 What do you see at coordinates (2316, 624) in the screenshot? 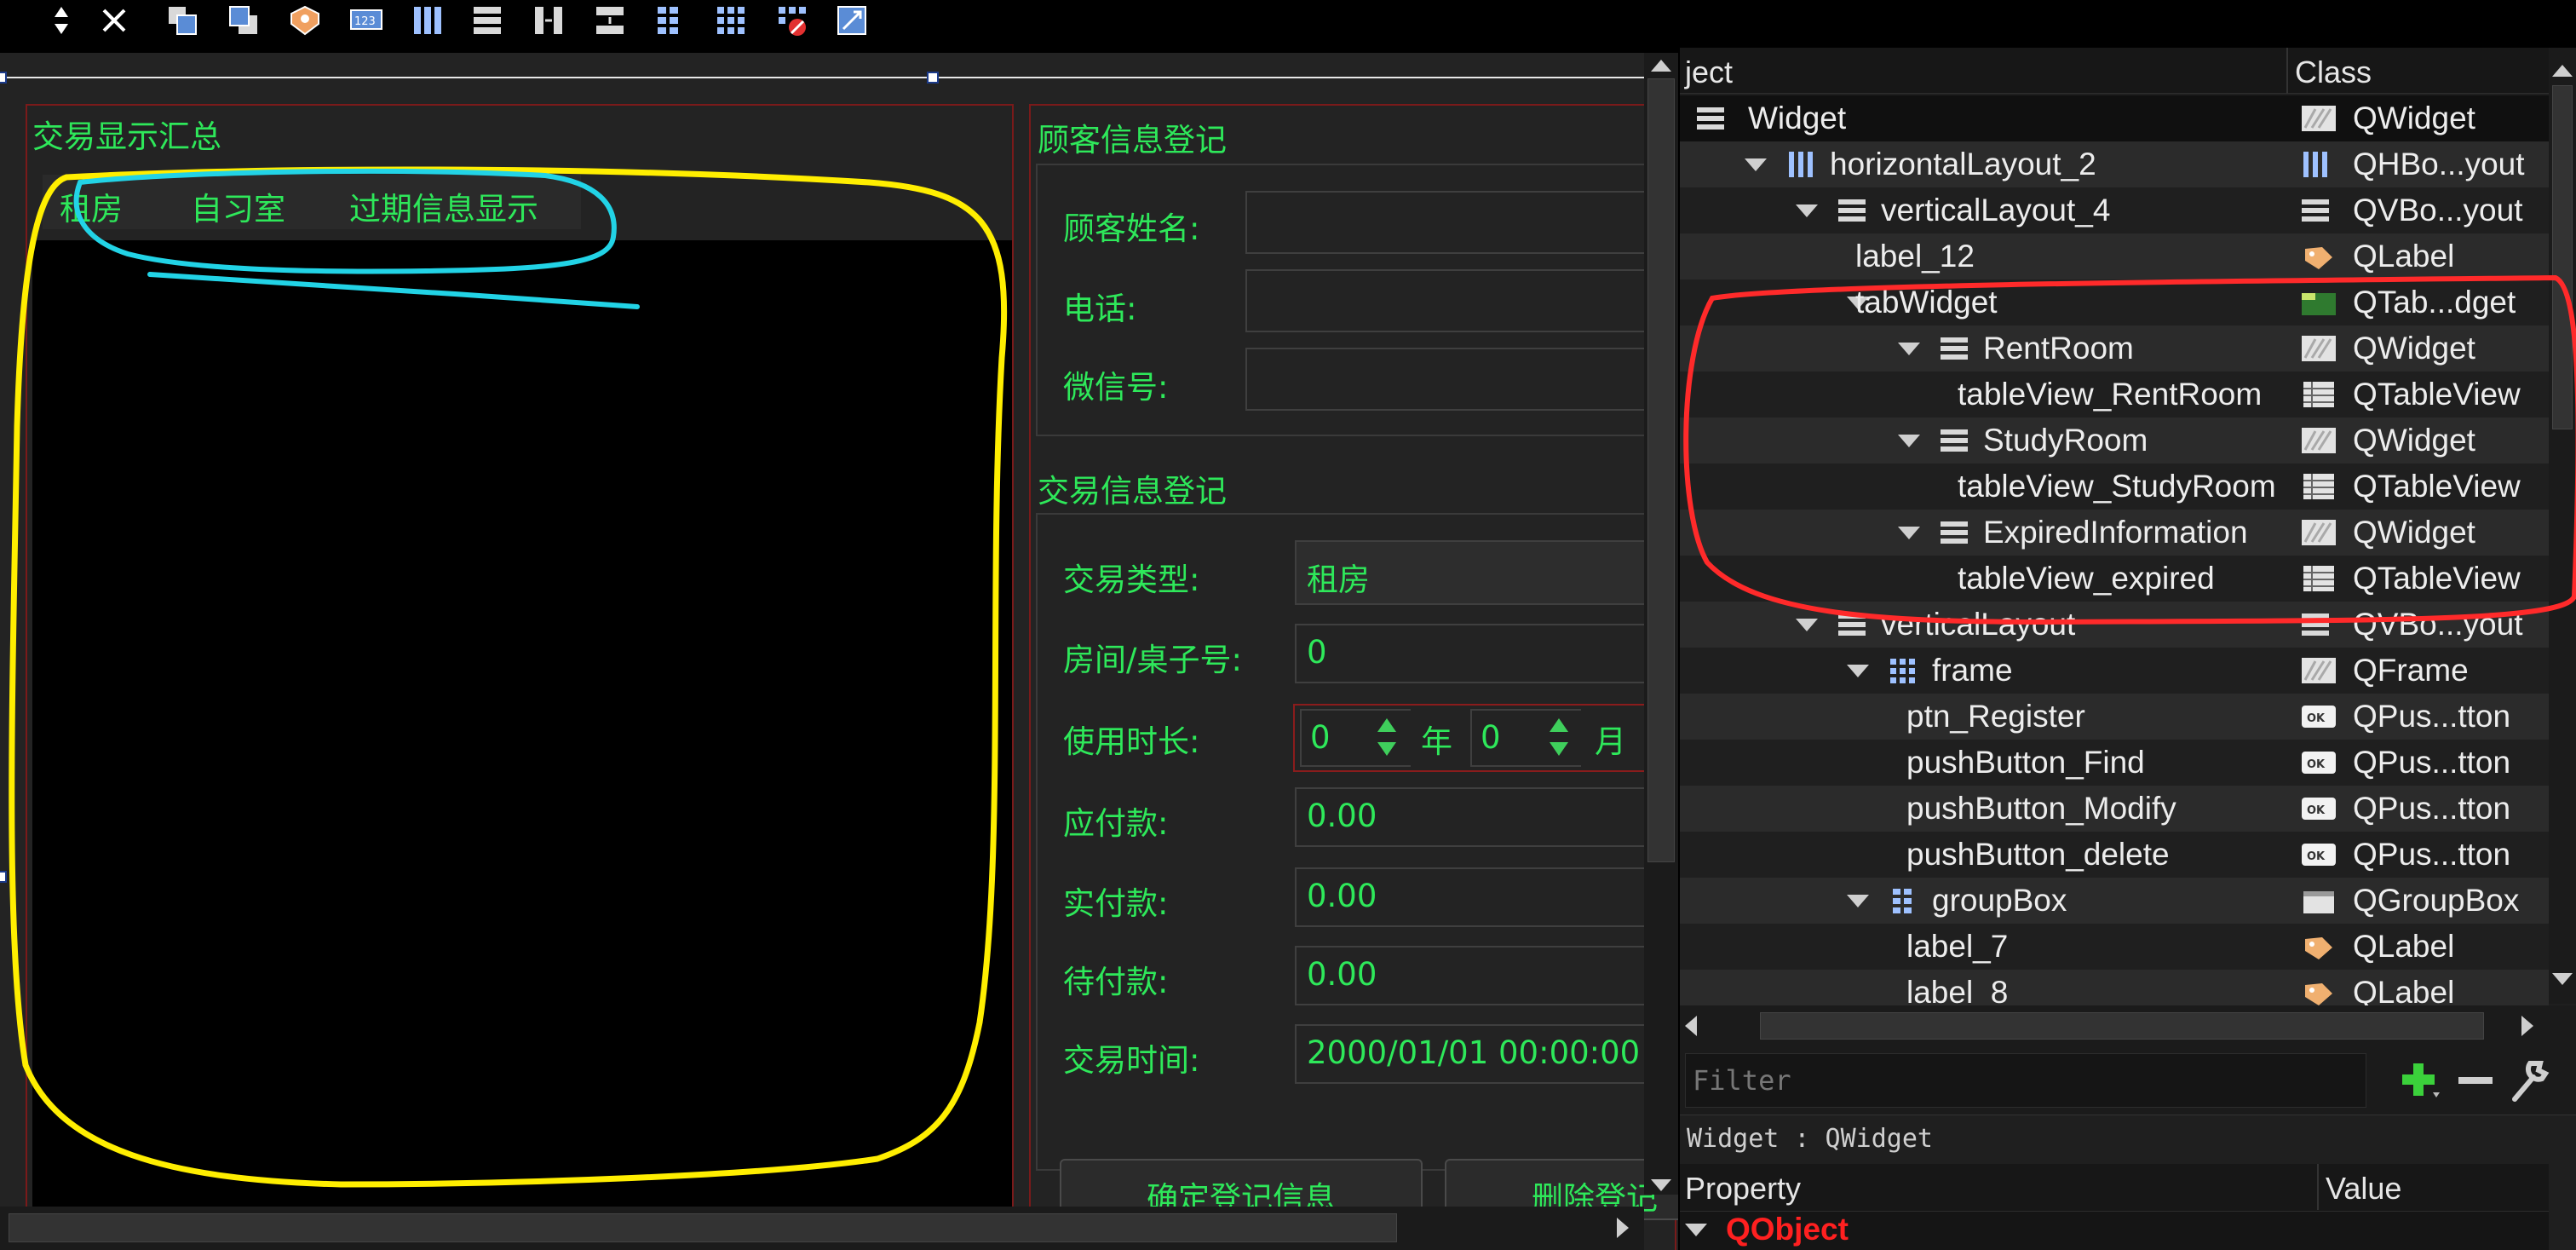
I see `class-vlayout-icon` at bounding box center [2316, 624].